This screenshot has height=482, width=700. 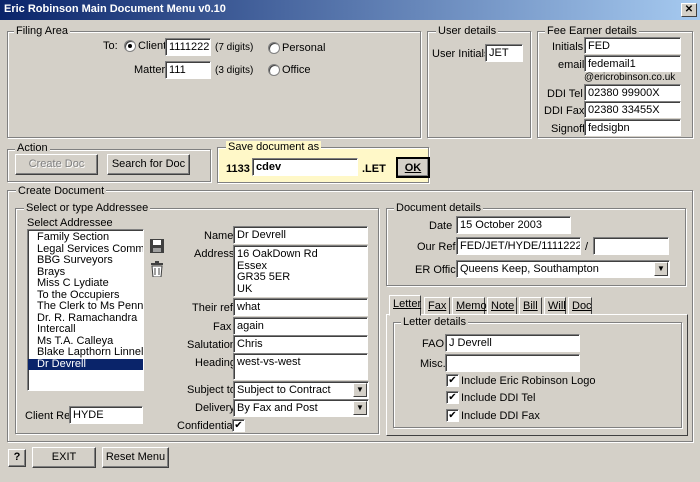 What do you see at coordinates (85, 237) in the screenshot?
I see `list-item: Family Section` at bounding box center [85, 237].